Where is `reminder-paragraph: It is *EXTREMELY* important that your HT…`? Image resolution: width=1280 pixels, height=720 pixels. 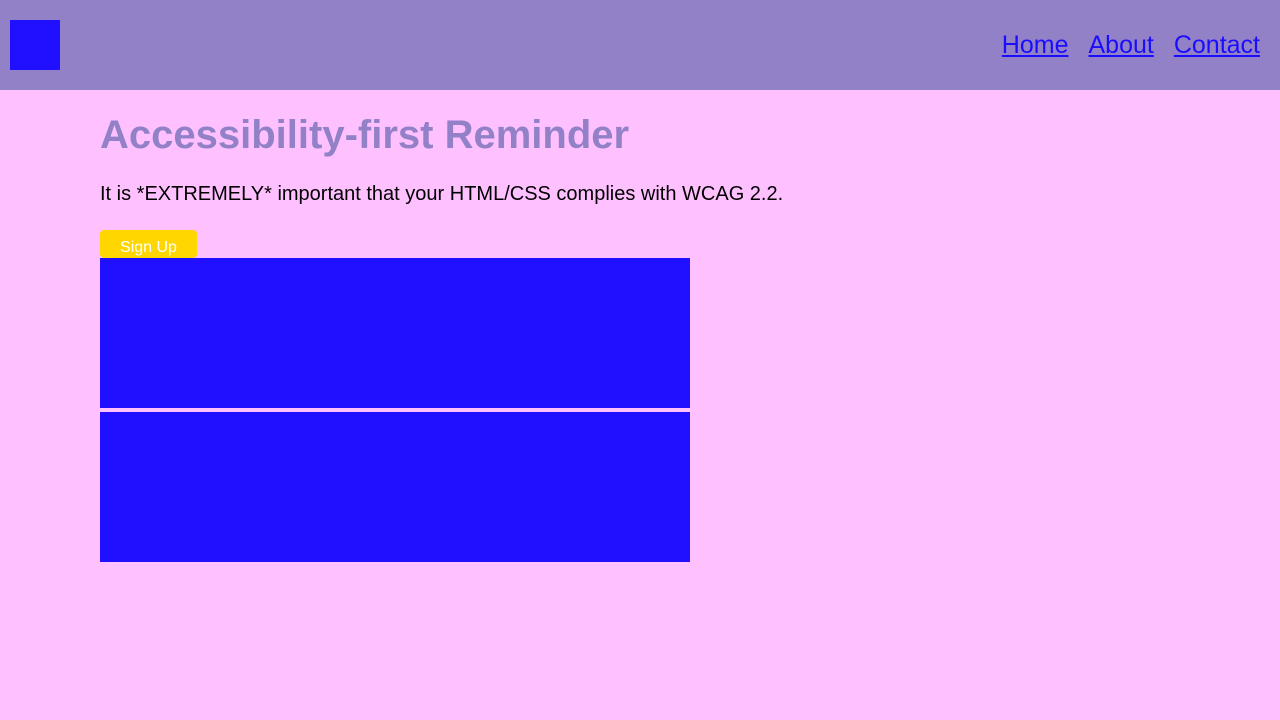 reminder-paragraph: It is *EXTREMELY* important that your HT… is located at coordinates (442, 194).